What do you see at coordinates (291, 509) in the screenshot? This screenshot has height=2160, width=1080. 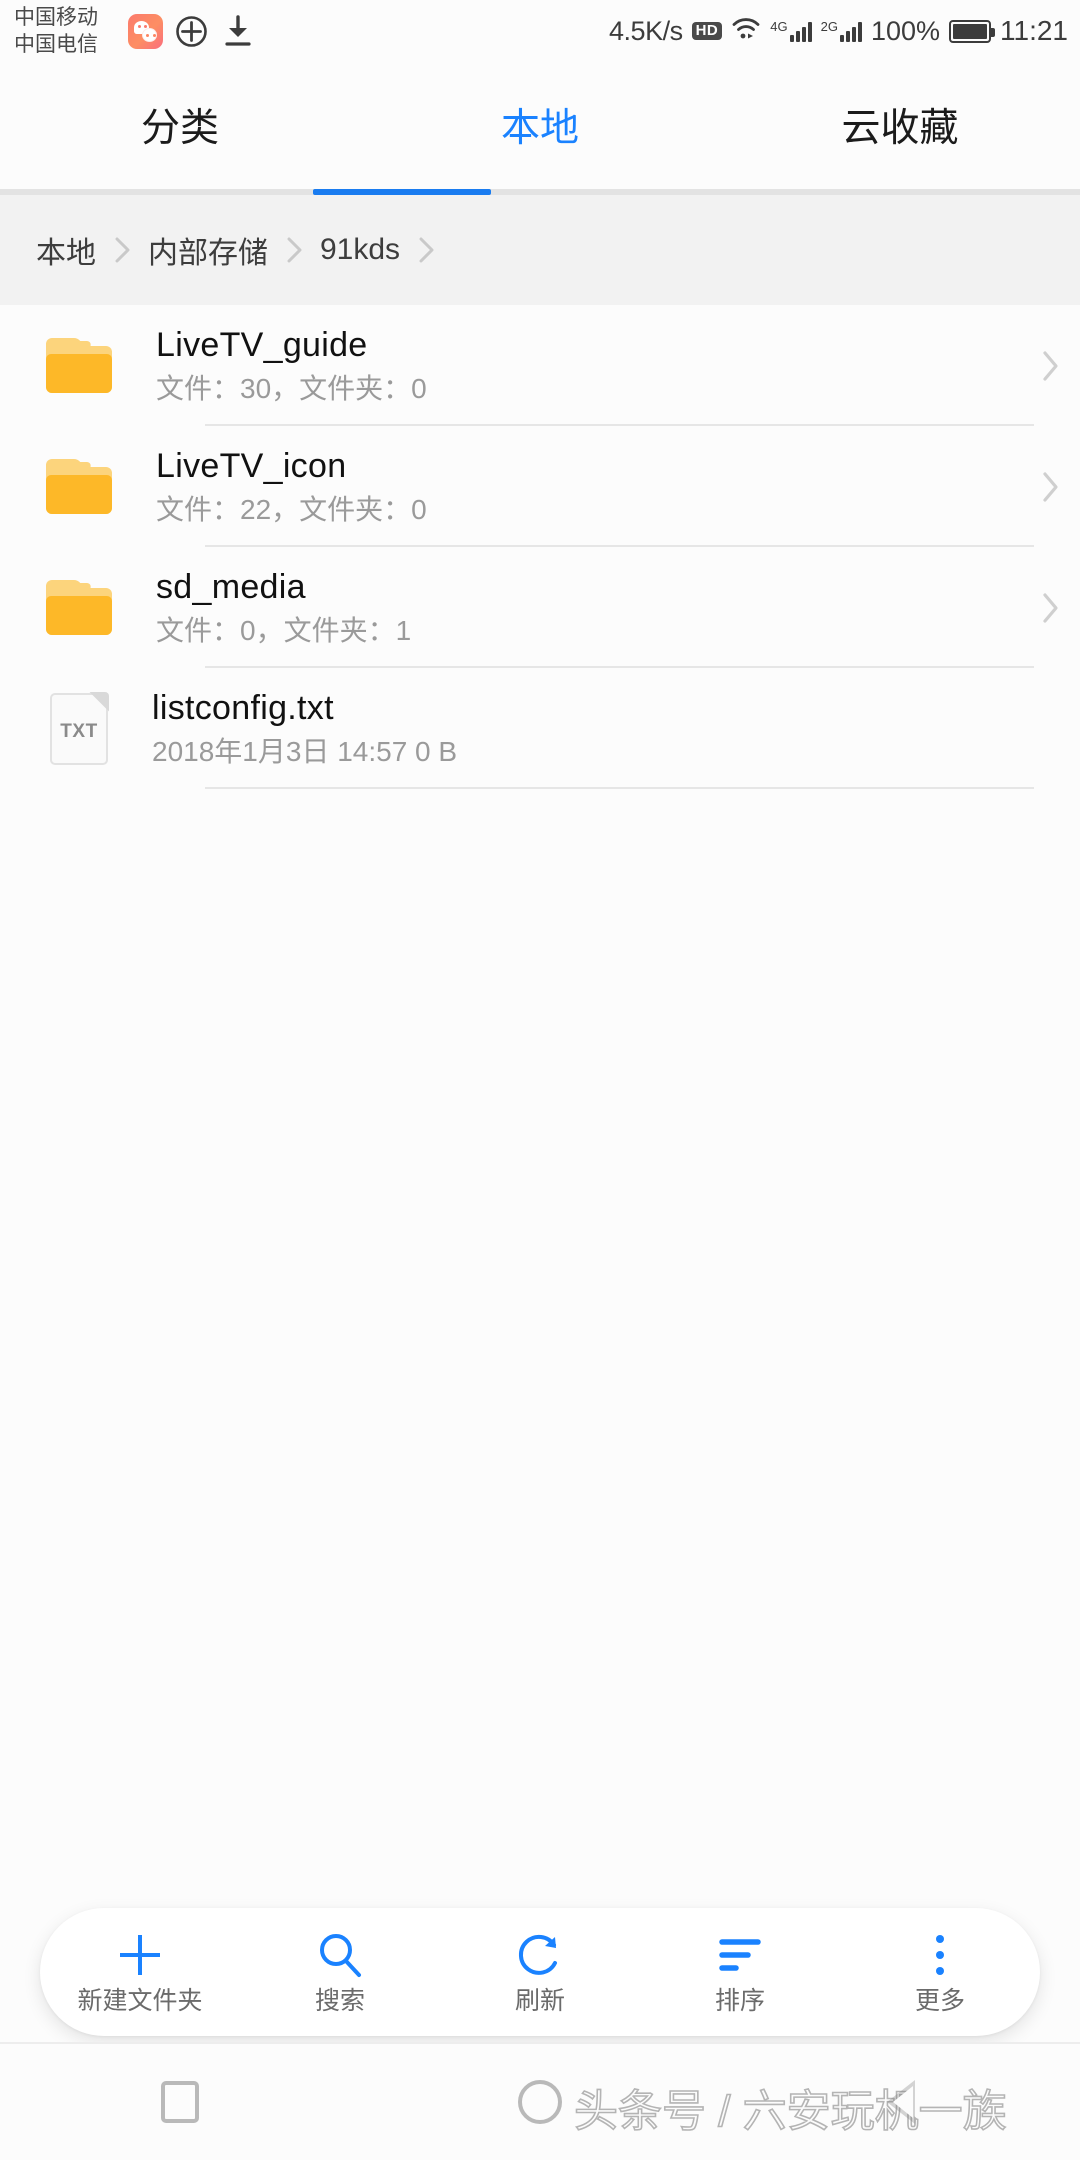 I see `file-meta: 文件：22，文件夹：0` at bounding box center [291, 509].